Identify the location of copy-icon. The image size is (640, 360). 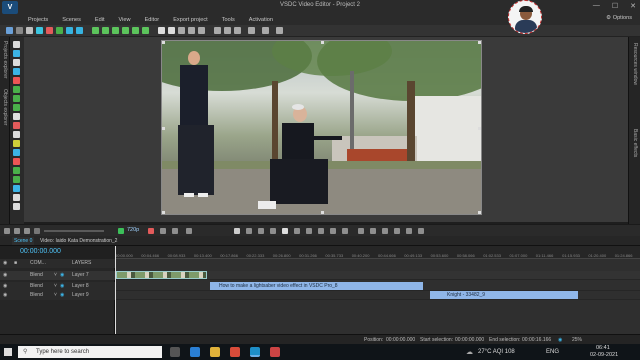
(409, 231).